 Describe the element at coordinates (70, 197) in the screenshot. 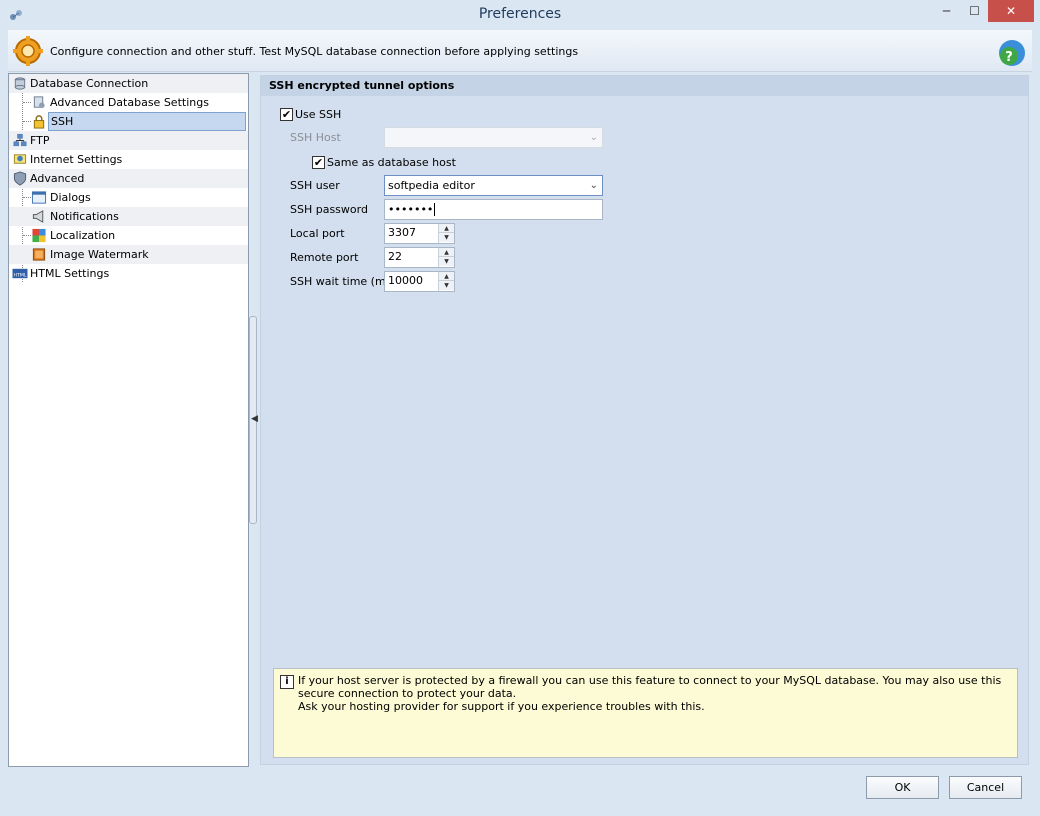

I see `tree-item-label: Dialogs` at that location.